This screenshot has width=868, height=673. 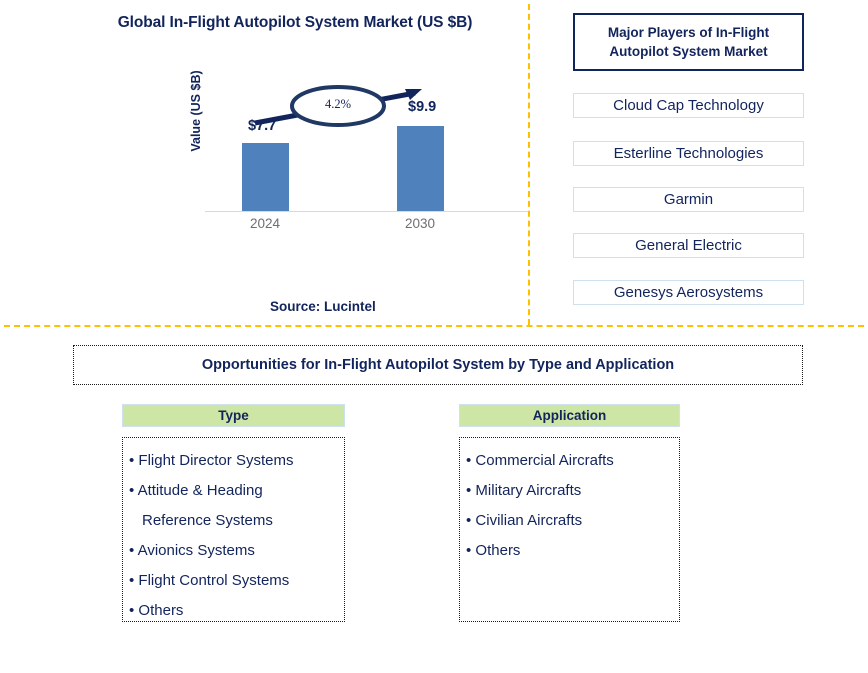 I want to click on list-item: • Military Aircrafts, so click(x=524, y=490).